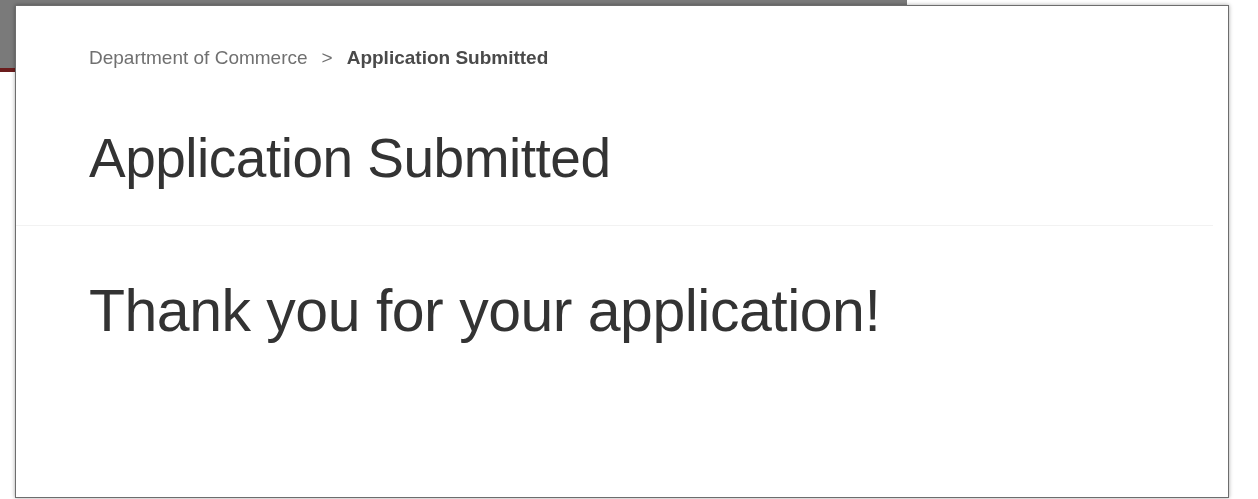 This screenshot has height=499, width=1258. What do you see at coordinates (198, 58) in the screenshot?
I see `breadcrumb-link: Department of Commerce` at bounding box center [198, 58].